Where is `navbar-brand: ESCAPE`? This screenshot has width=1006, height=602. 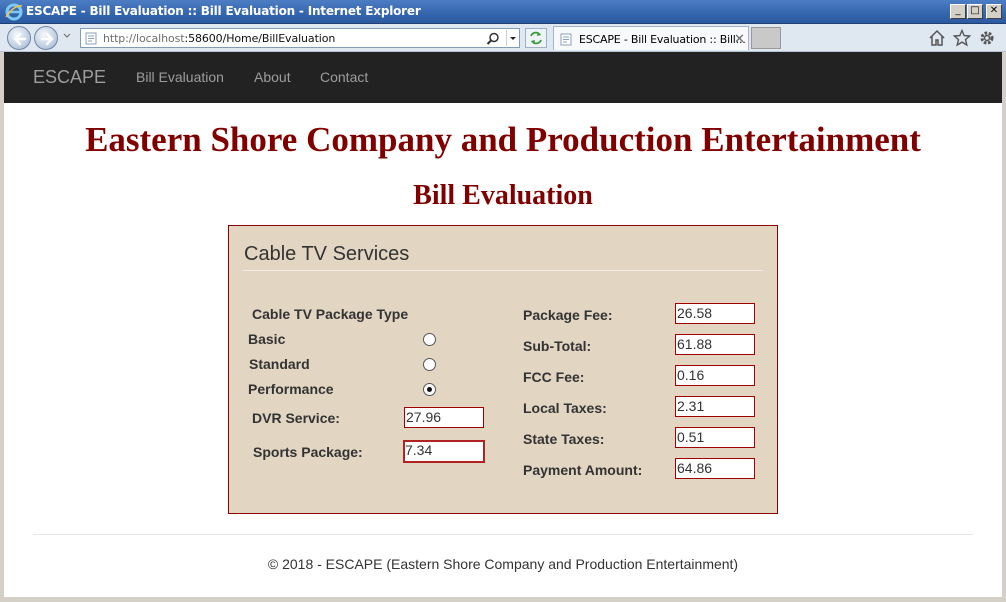
navbar-brand: ESCAPE is located at coordinates (69, 77).